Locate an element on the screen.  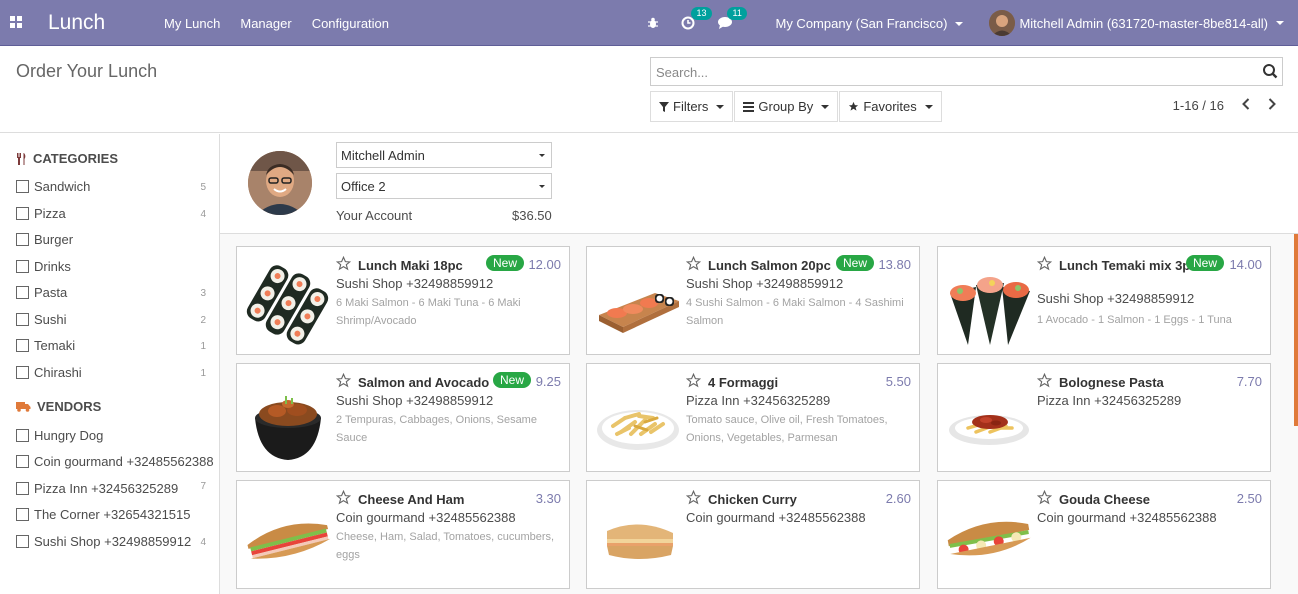
location-select: Office 2 is located at coordinates (444, 186).